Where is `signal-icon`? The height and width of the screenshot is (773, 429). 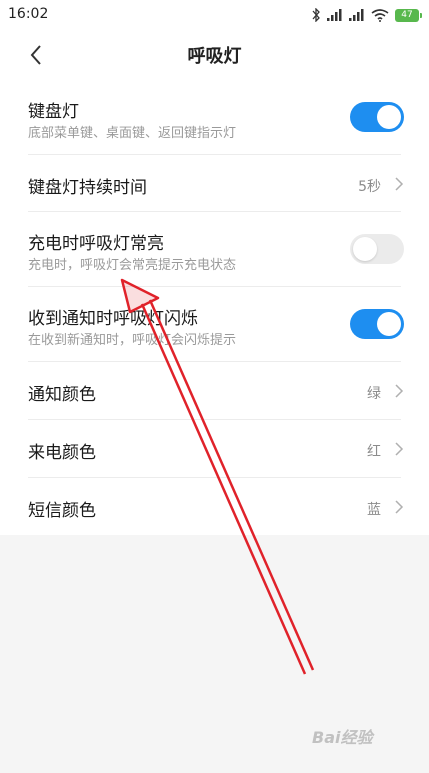 signal-icon is located at coordinates (334, 15).